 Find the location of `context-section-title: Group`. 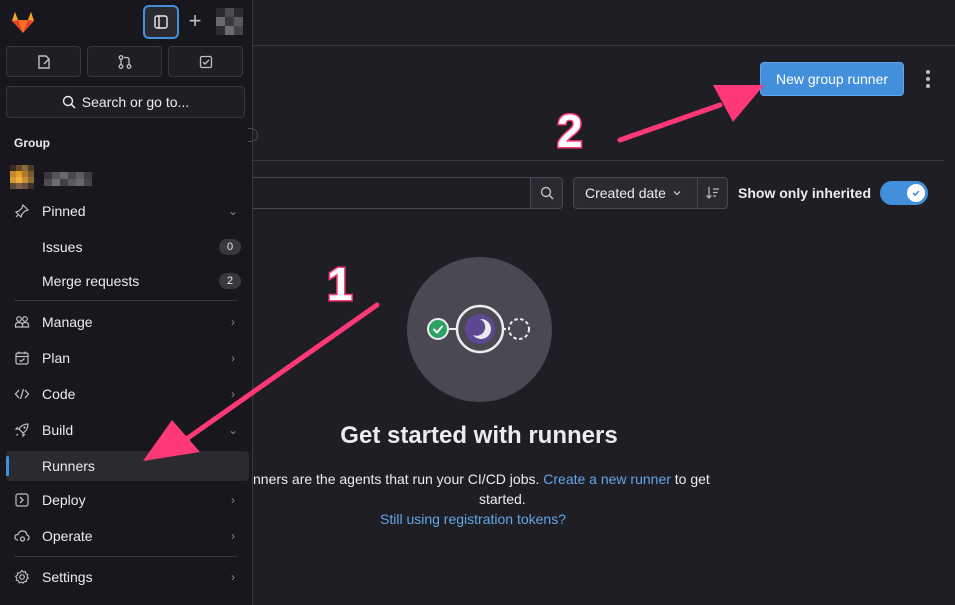

context-section-title: Group is located at coordinates (32, 143).